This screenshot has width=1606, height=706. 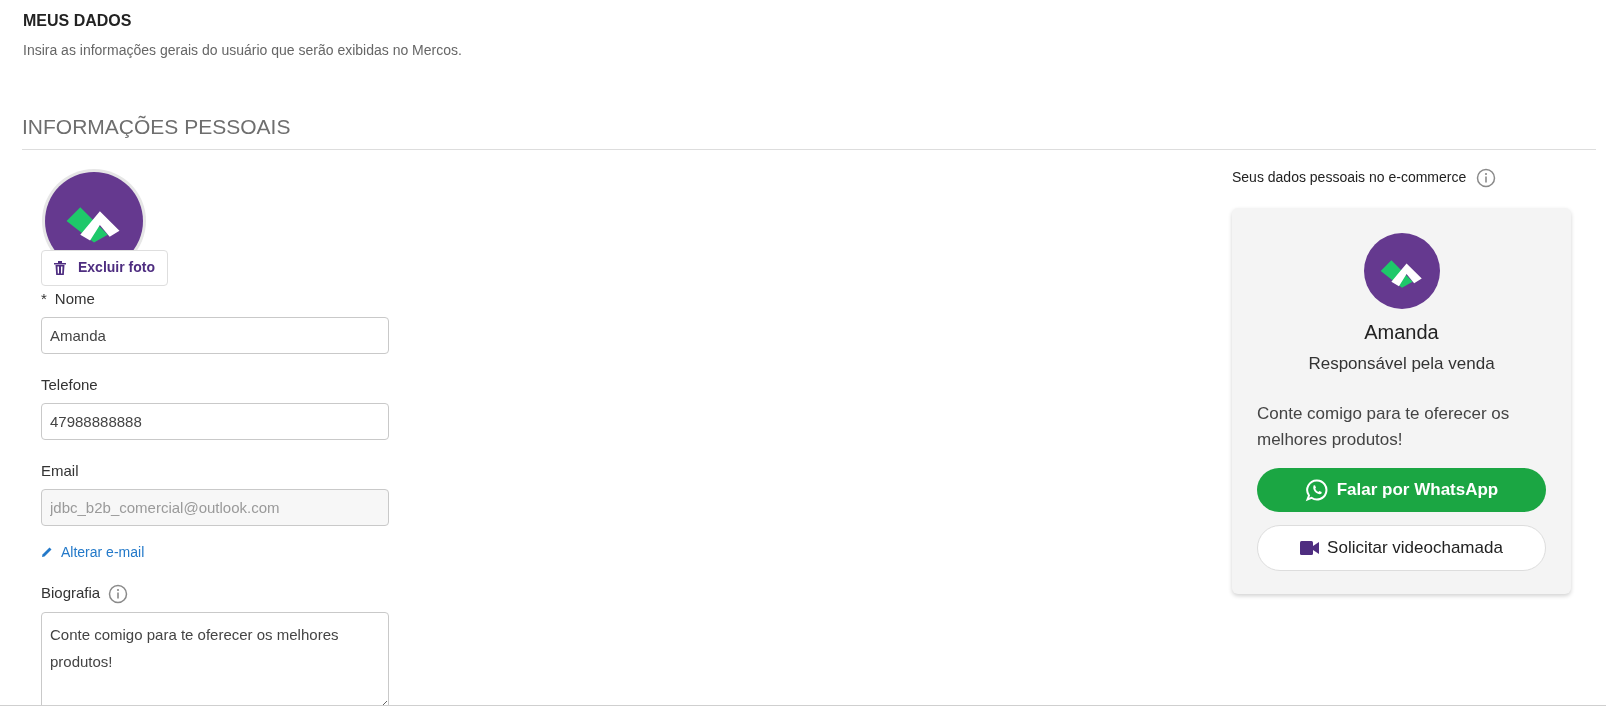 What do you see at coordinates (1384, 427) in the screenshot?
I see `seller-bio: Conte comigo para te oferecer os melhores produtos!` at bounding box center [1384, 427].